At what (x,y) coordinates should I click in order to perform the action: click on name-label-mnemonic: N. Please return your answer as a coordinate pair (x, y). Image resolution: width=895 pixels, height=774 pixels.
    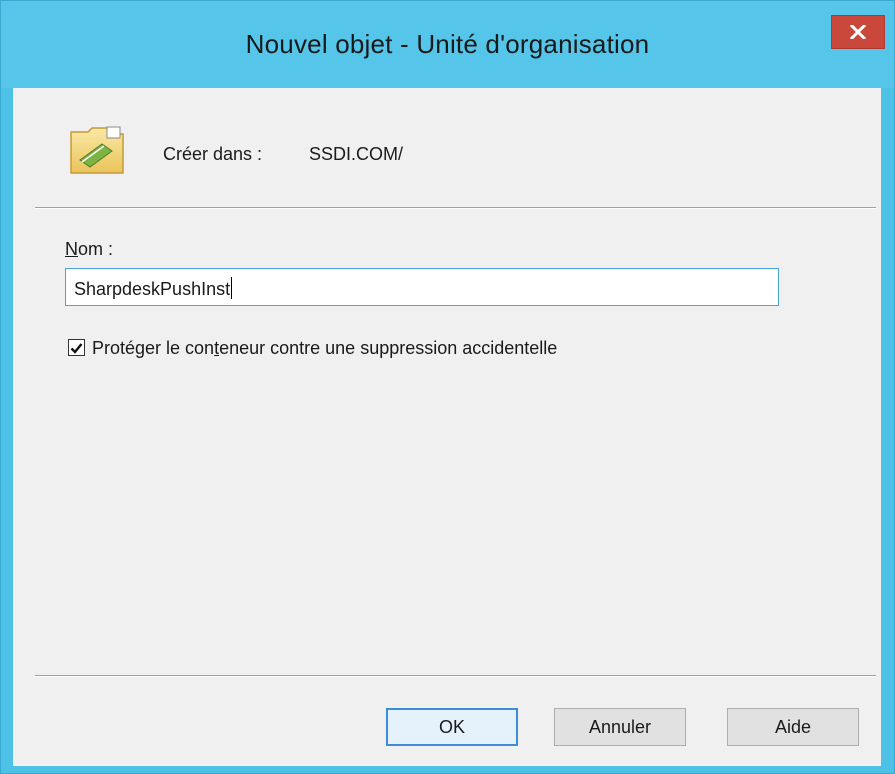
    Looking at the image, I should click on (71, 249).